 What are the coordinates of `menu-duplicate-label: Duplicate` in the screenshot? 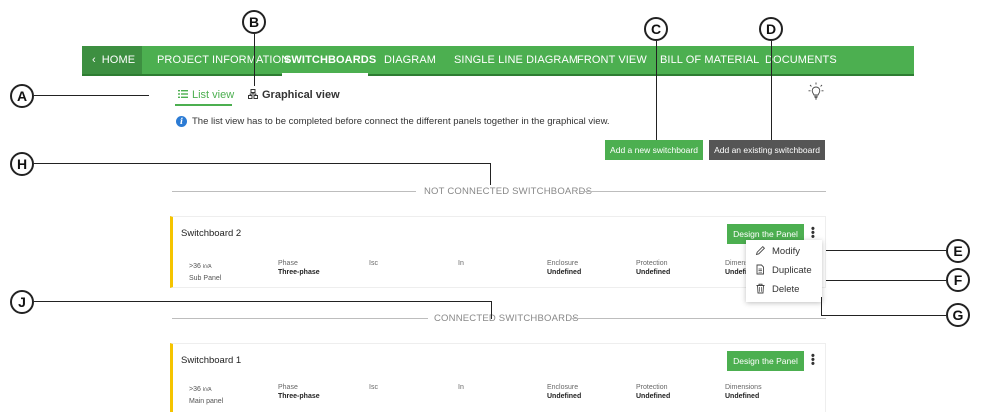 It's located at (792, 270).